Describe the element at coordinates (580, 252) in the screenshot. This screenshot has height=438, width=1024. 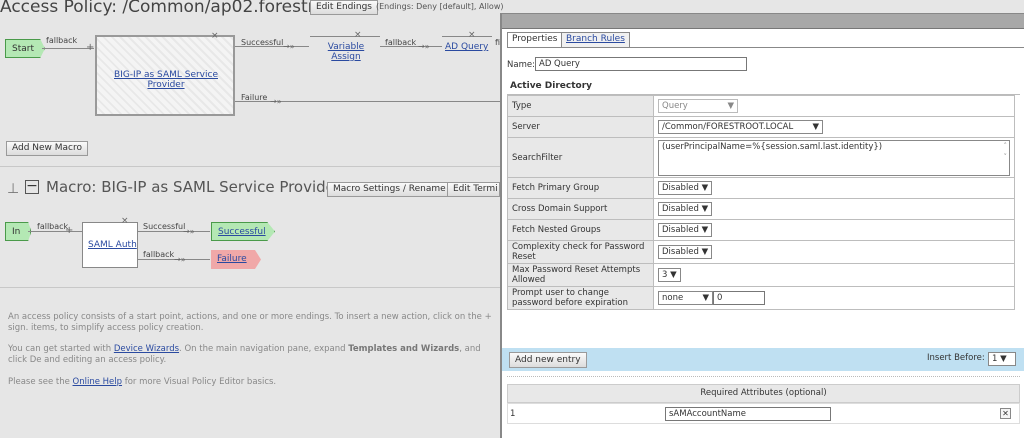
I see `complexity-check-label: Complexity check for Password Reset` at that location.